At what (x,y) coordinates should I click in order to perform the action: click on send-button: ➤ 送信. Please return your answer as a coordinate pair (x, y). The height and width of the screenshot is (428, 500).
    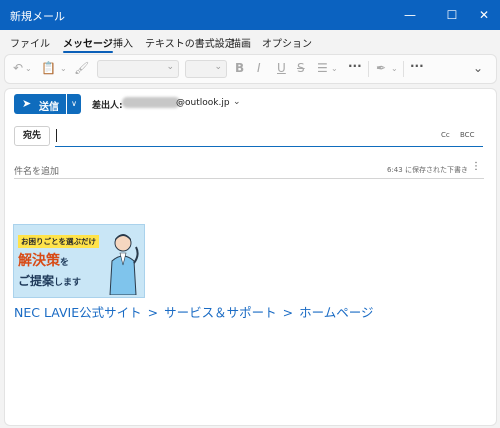
    Looking at the image, I should click on (40, 104).